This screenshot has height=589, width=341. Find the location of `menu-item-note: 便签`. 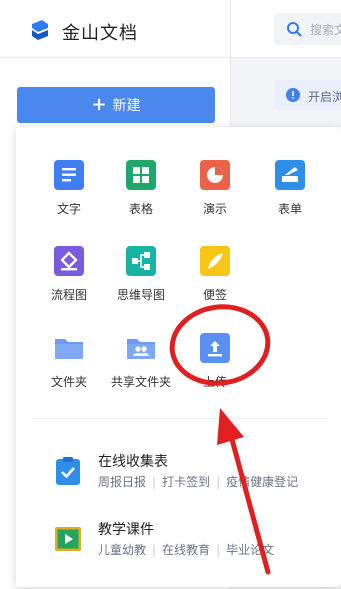

menu-item-note: 便签 is located at coordinates (215, 274).